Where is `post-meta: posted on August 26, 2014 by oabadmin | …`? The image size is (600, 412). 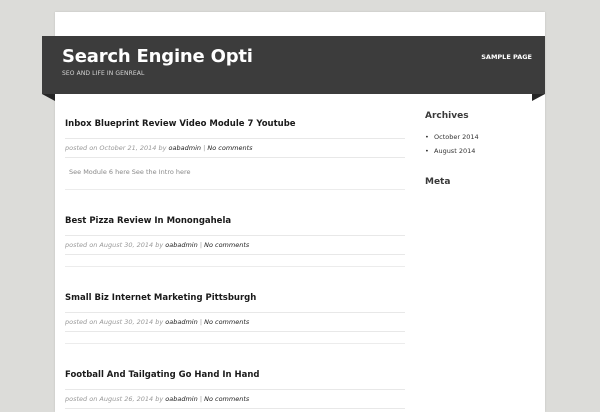
post-meta: posted on August 26, 2014 by oabadmin | … is located at coordinates (235, 399).